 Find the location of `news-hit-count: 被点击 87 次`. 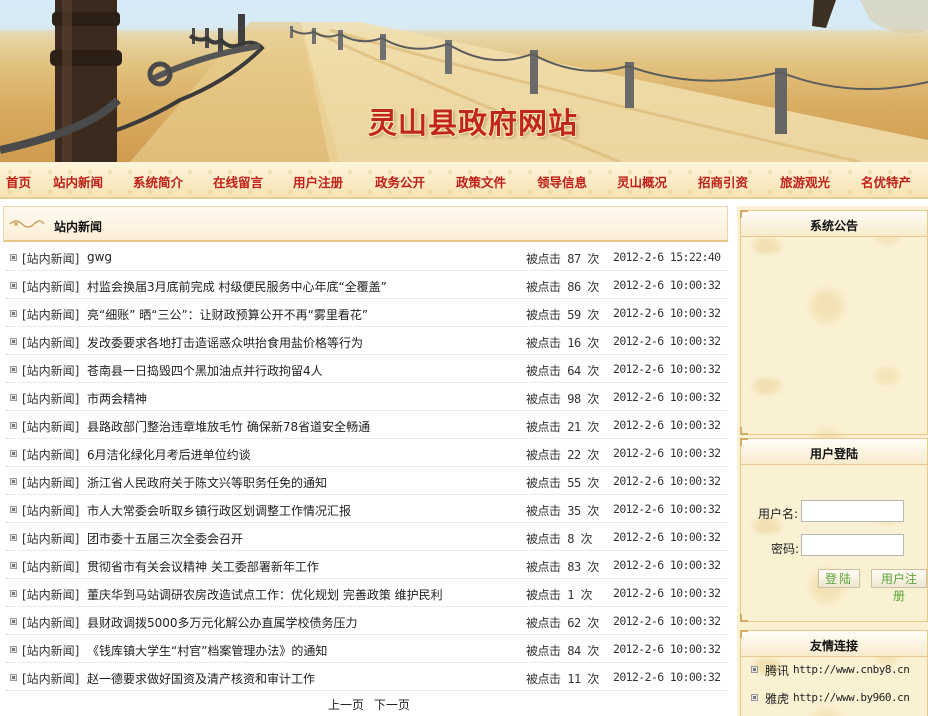

news-hit-count: 被点击 87 次 is located at coordinates (562, 259).